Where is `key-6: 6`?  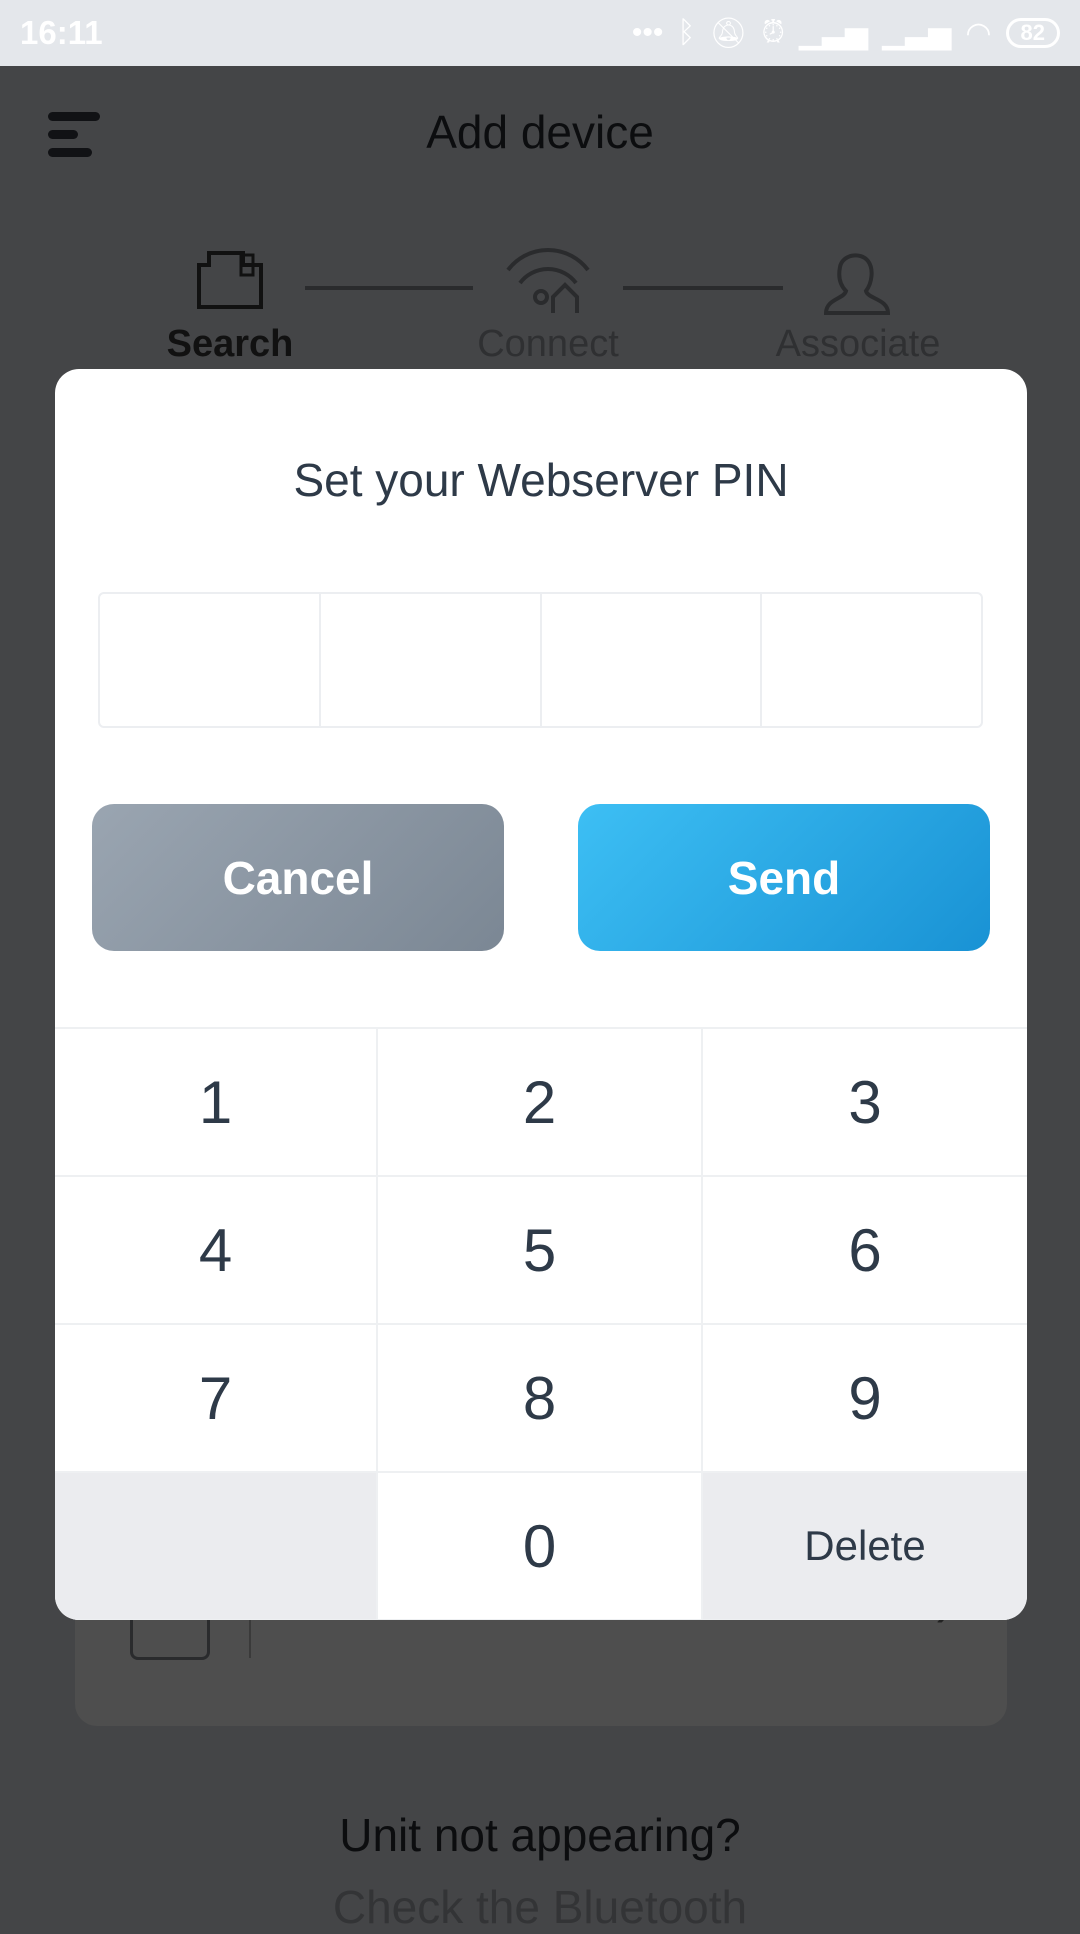
key-6: 6 is located at coordinates (865, 1251).